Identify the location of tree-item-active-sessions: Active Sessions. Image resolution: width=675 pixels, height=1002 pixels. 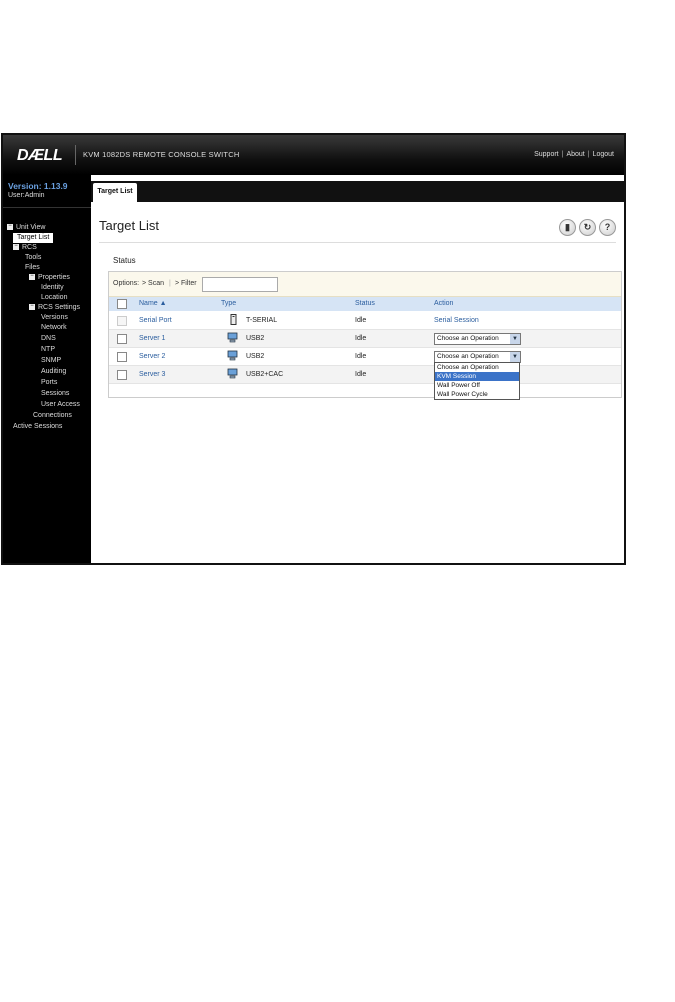
(37, 427).